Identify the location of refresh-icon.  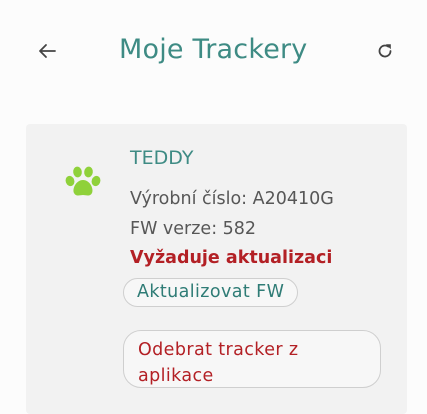
(385, 51).